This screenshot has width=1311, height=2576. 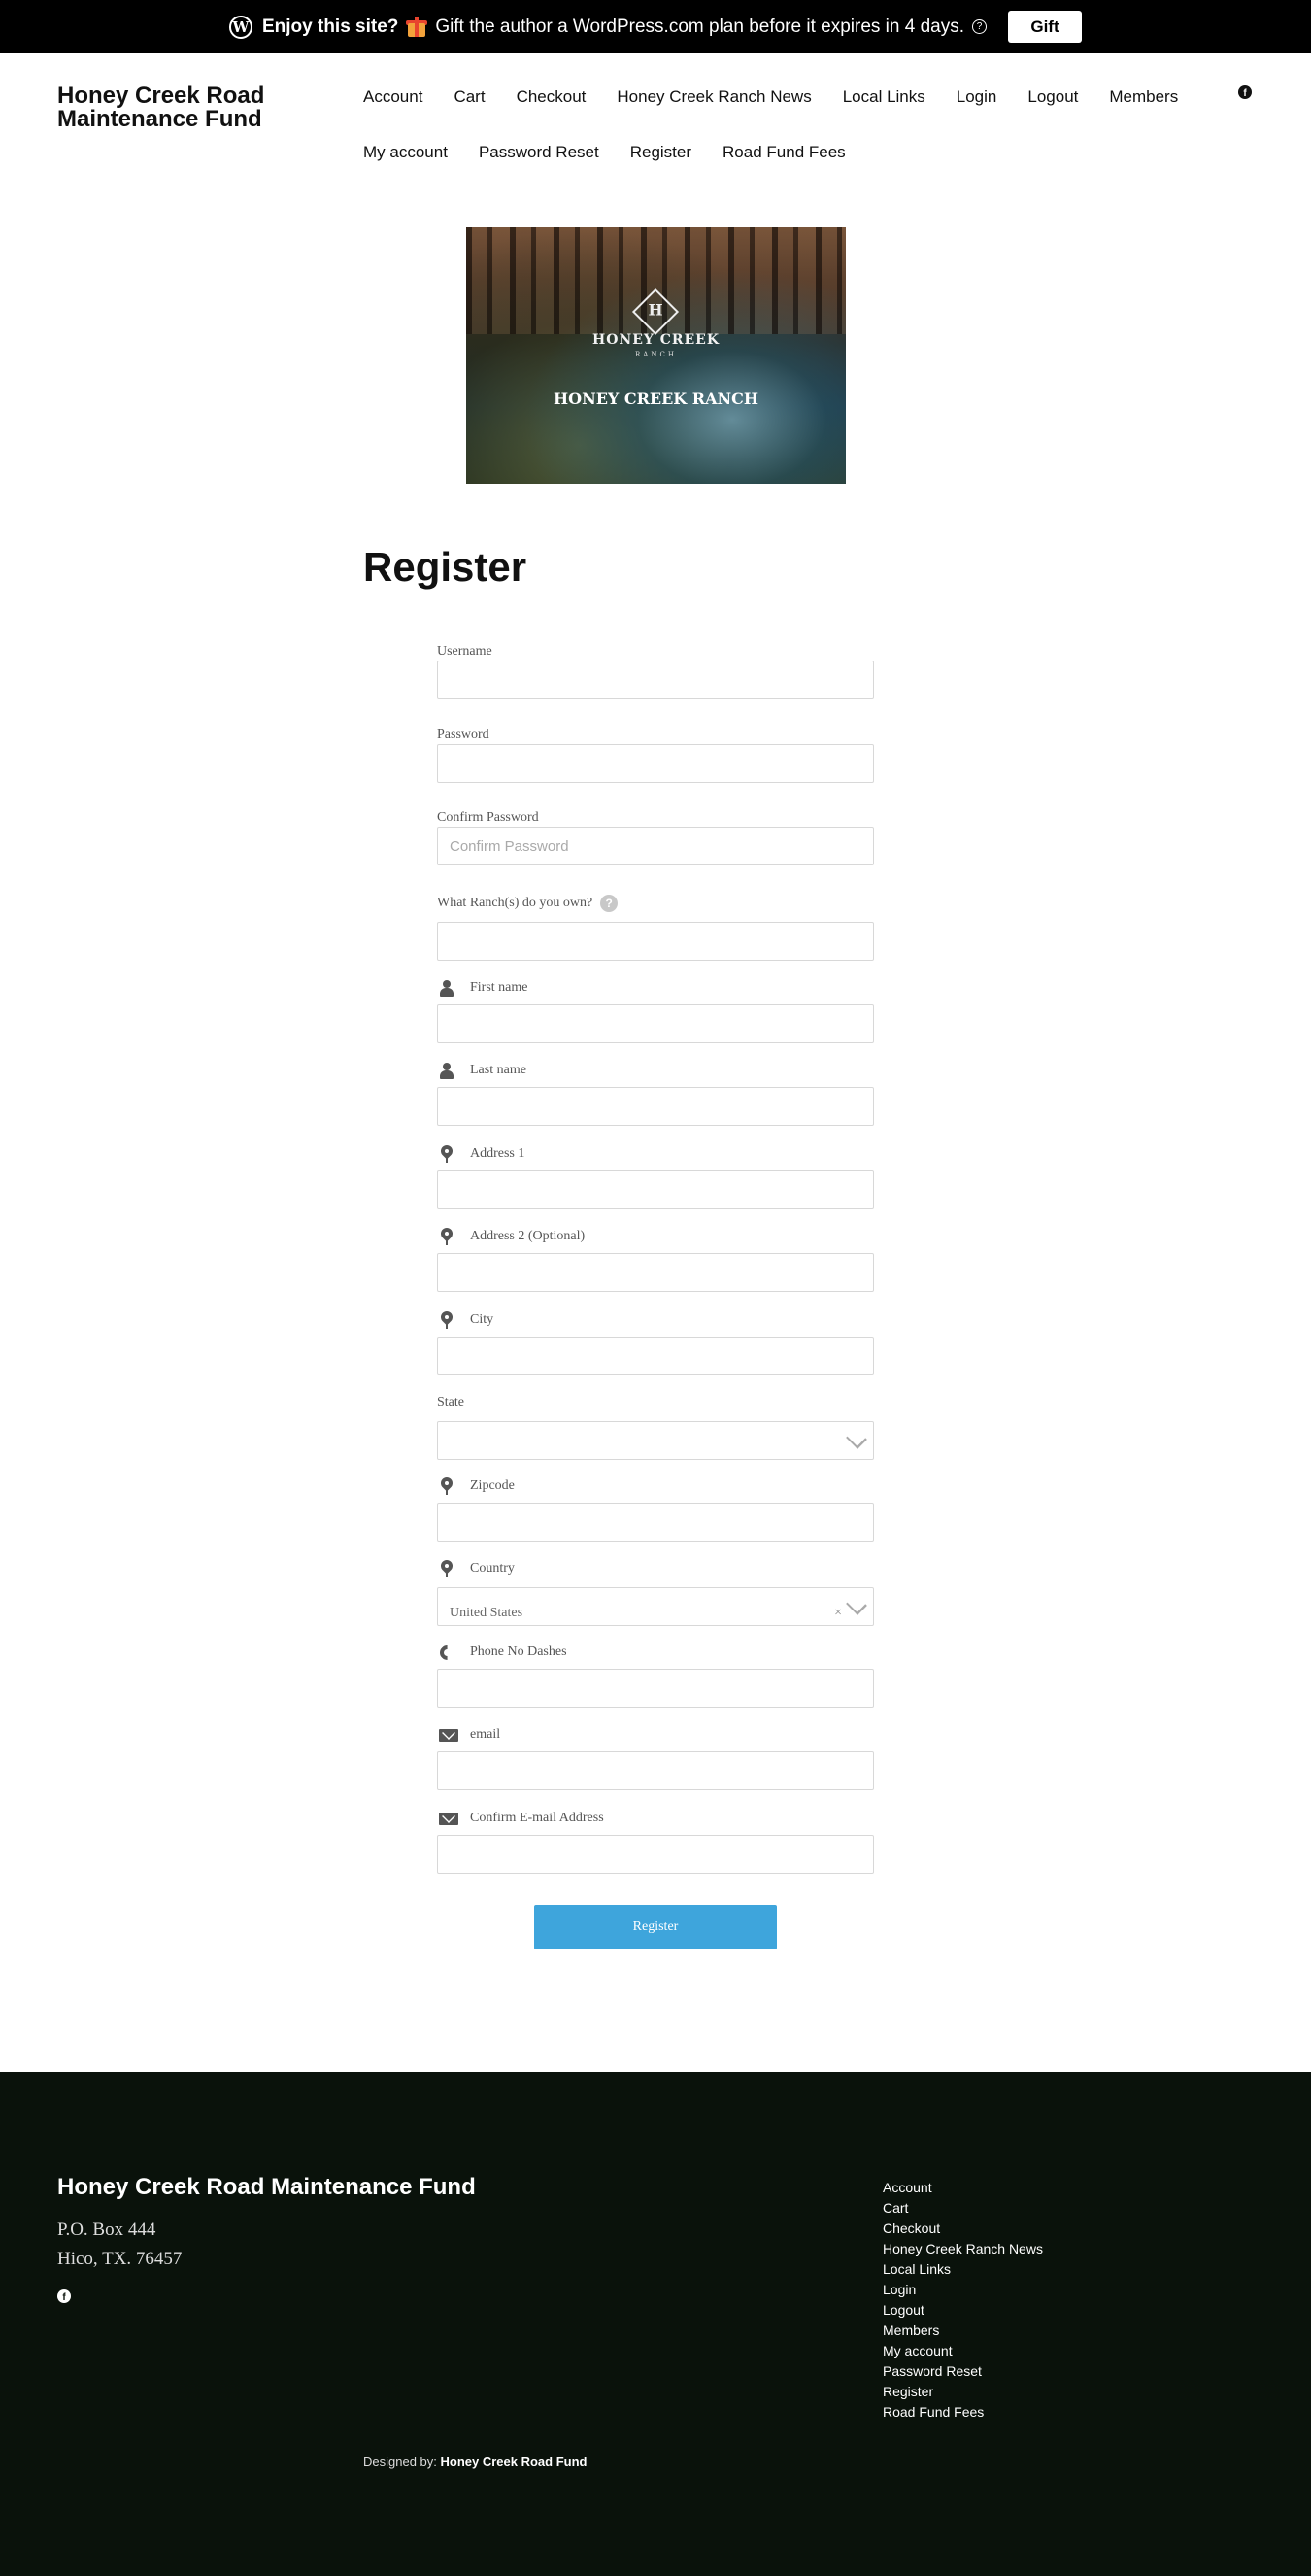 What do you see at coordinates (469, 97) in the screenshot?
I see `nav-item-cart: Cart` at bounding box center [469, 97].